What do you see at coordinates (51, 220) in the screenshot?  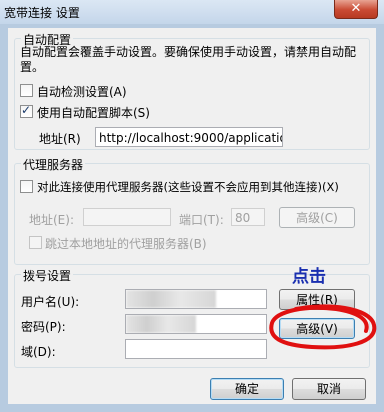 I see `proxy-address-label: 地址(E):` at bounding box center [51, 220].